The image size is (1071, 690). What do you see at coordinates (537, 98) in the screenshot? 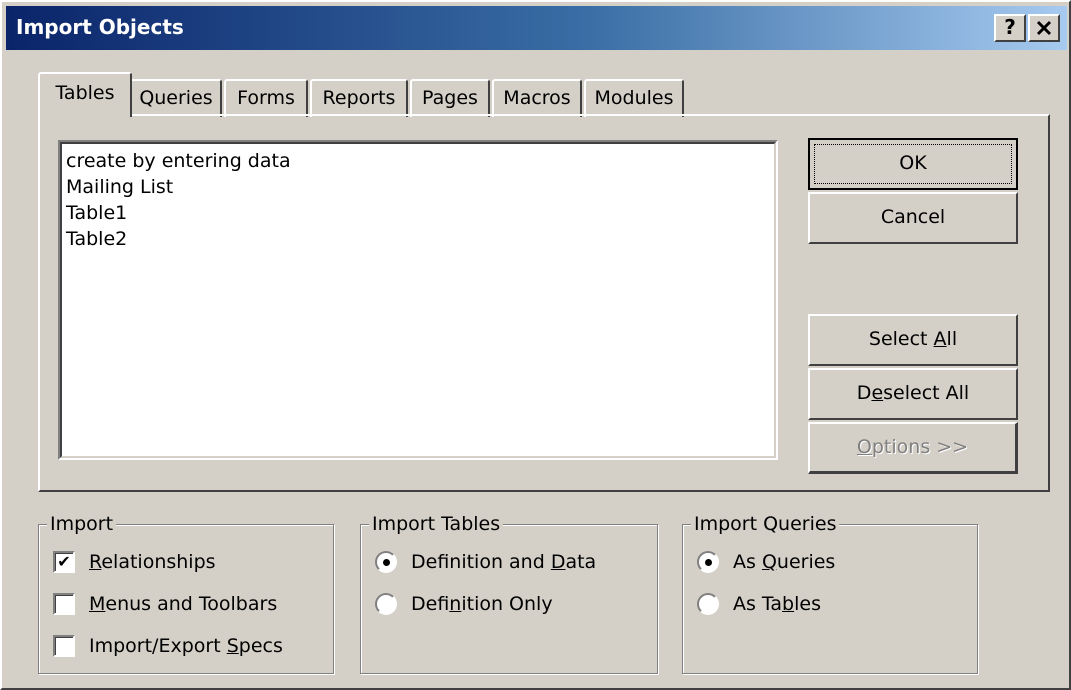
I see `tab-macros: Macros` at bounding box center [537, 98].